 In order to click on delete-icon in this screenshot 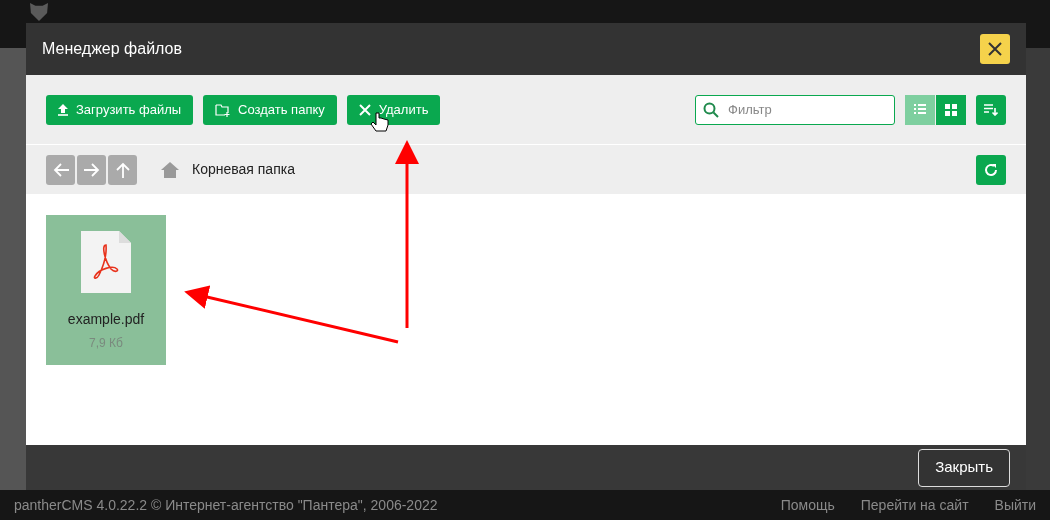, I will do `click(364, 109)`.